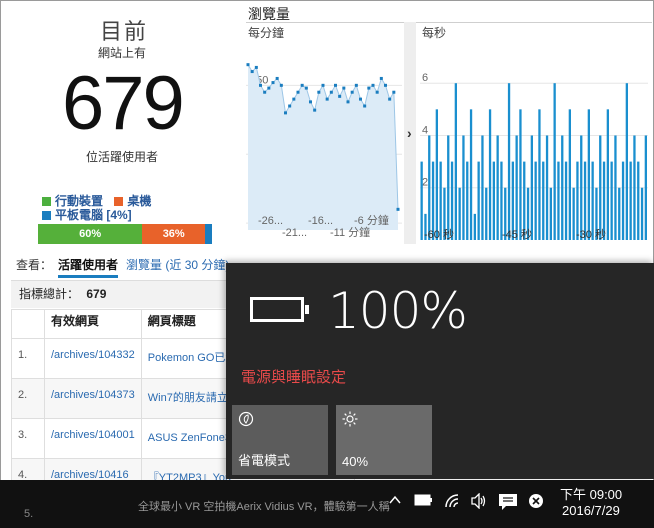  Describe the element at coordinates (174, 234) in the screenshot. I see `device-split-segment: 36%` at that location.